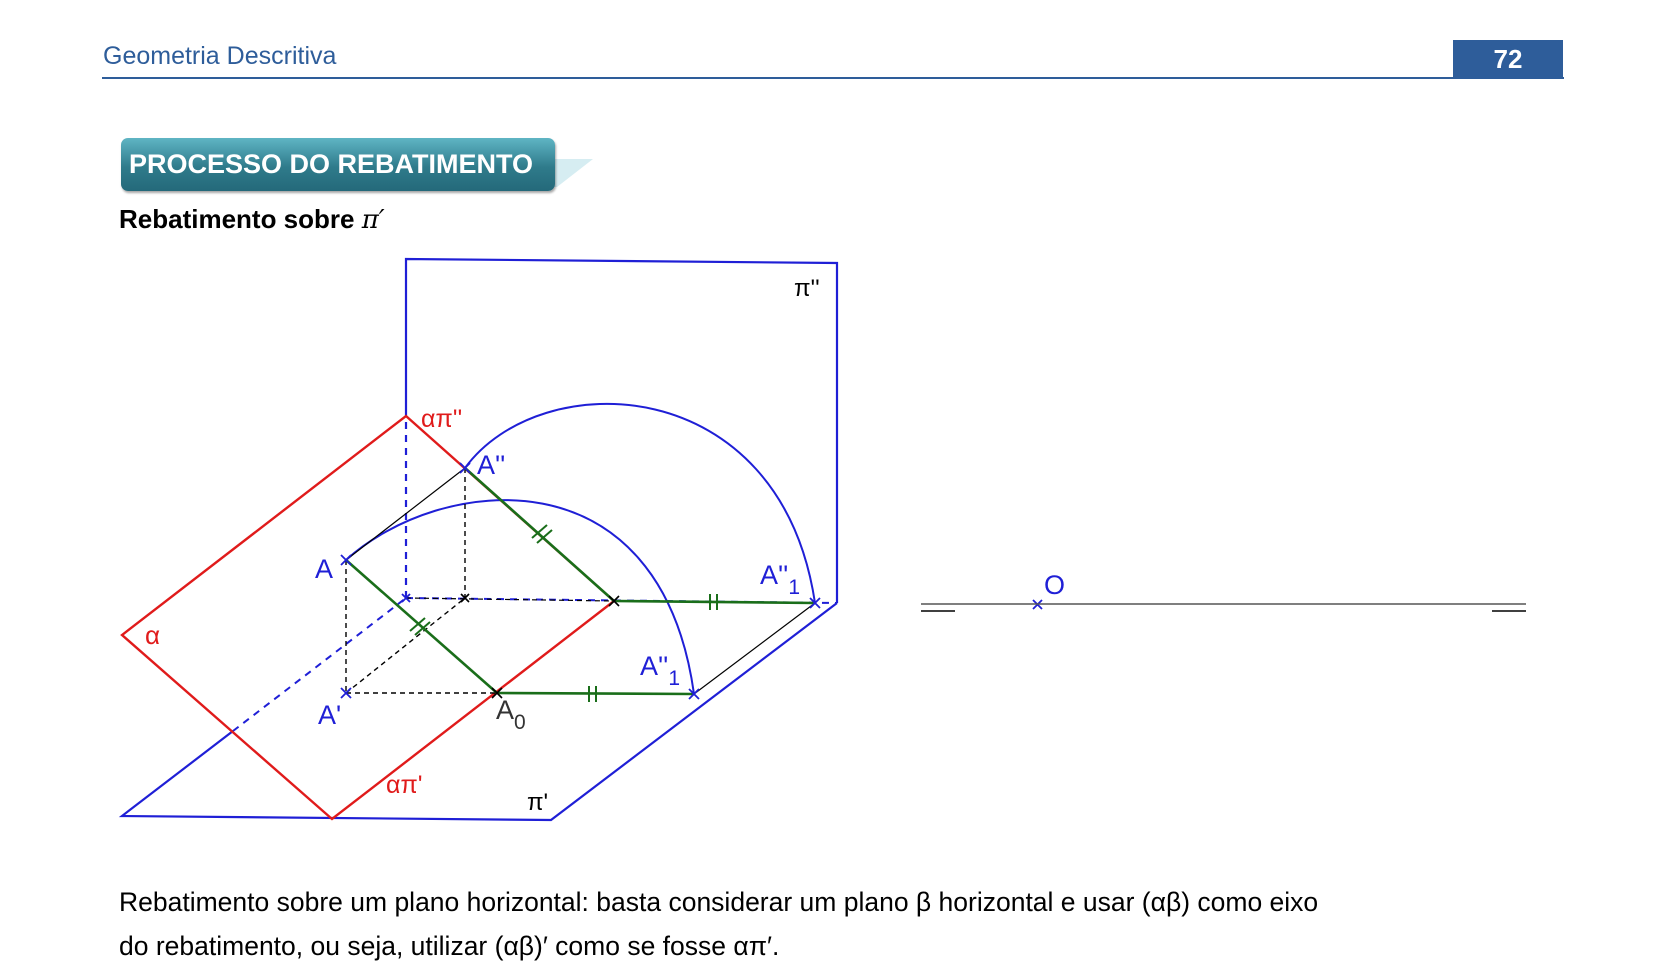 This screenshot has width=1654, height=976. I want to click on label-o: O, so click(1054, 585).